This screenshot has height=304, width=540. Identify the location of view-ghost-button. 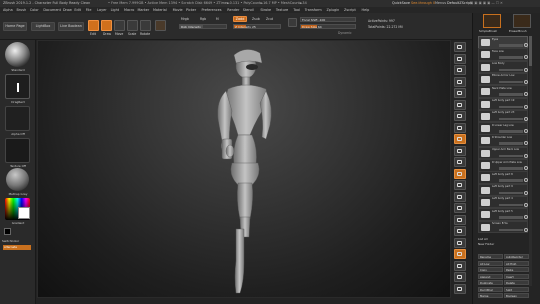
(460, 265).